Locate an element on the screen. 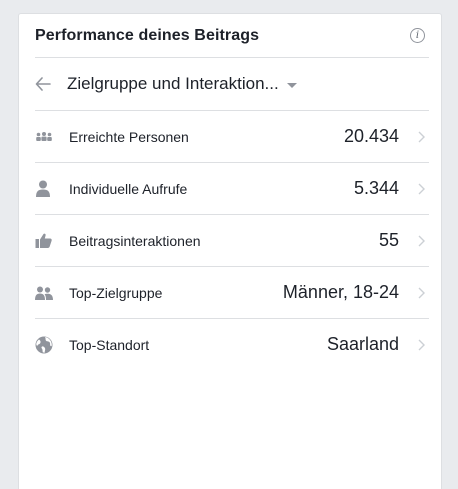  metric-label: Erreichte Personen is located at coordinates (129, 136).